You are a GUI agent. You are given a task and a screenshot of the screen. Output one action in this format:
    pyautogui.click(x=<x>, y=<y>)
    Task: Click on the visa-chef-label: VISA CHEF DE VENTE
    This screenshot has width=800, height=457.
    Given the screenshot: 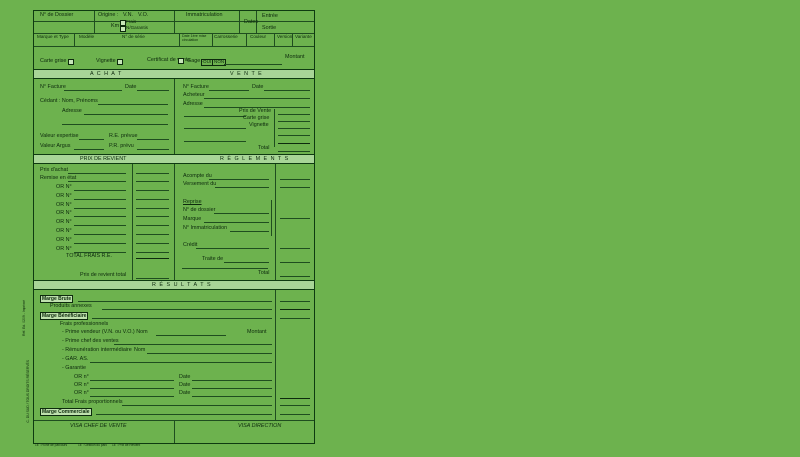 What is the action you would take?
    pyautogui.click(x=98, y=426)
    